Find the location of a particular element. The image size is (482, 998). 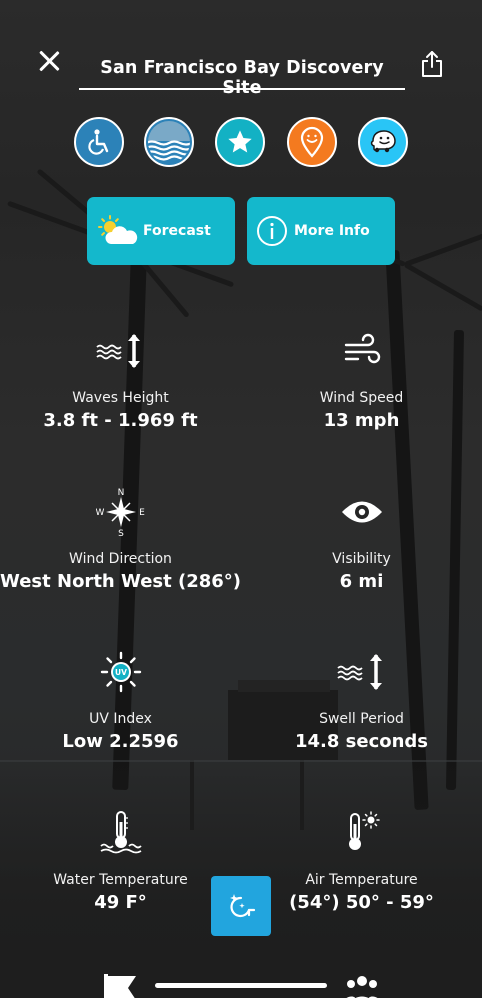

home-indicator is located at coordinates (241, 985).